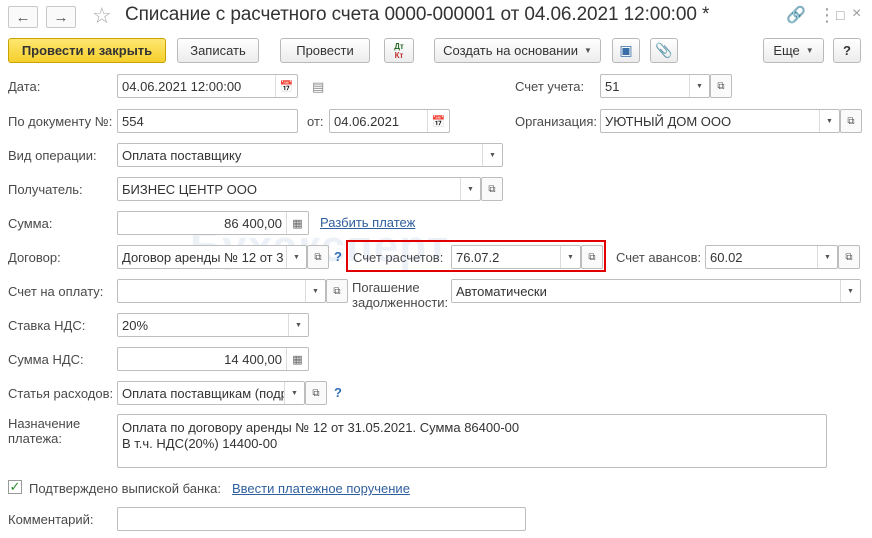  What do you see at coordinates (299, 189) in the screenshot?
I see `recipient-field: БИЗНЕС ЦЕНТР ООО ▼` at bounding box center [299, 189].